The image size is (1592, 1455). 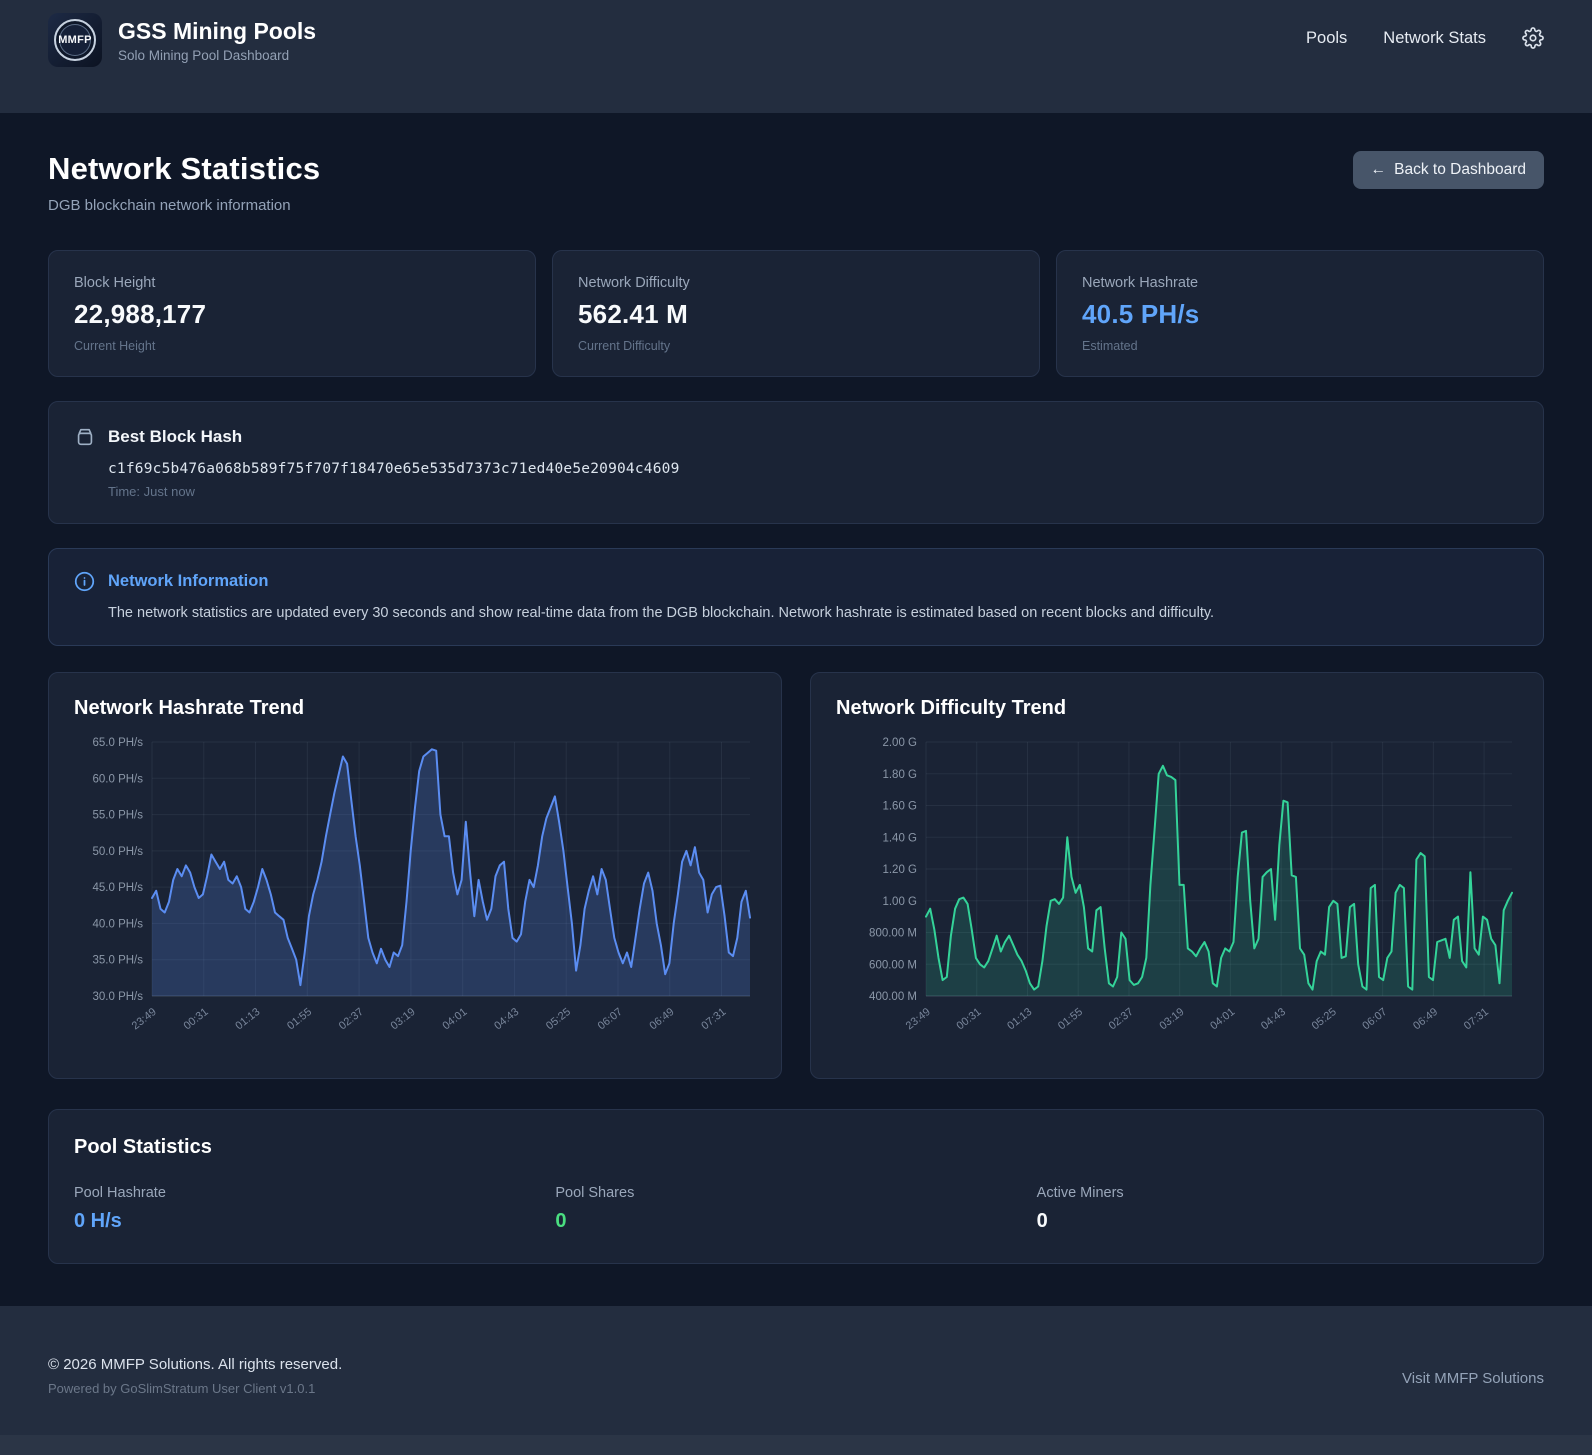 I want to click on page-title: Network Statistics, so click(x=184, y=168).